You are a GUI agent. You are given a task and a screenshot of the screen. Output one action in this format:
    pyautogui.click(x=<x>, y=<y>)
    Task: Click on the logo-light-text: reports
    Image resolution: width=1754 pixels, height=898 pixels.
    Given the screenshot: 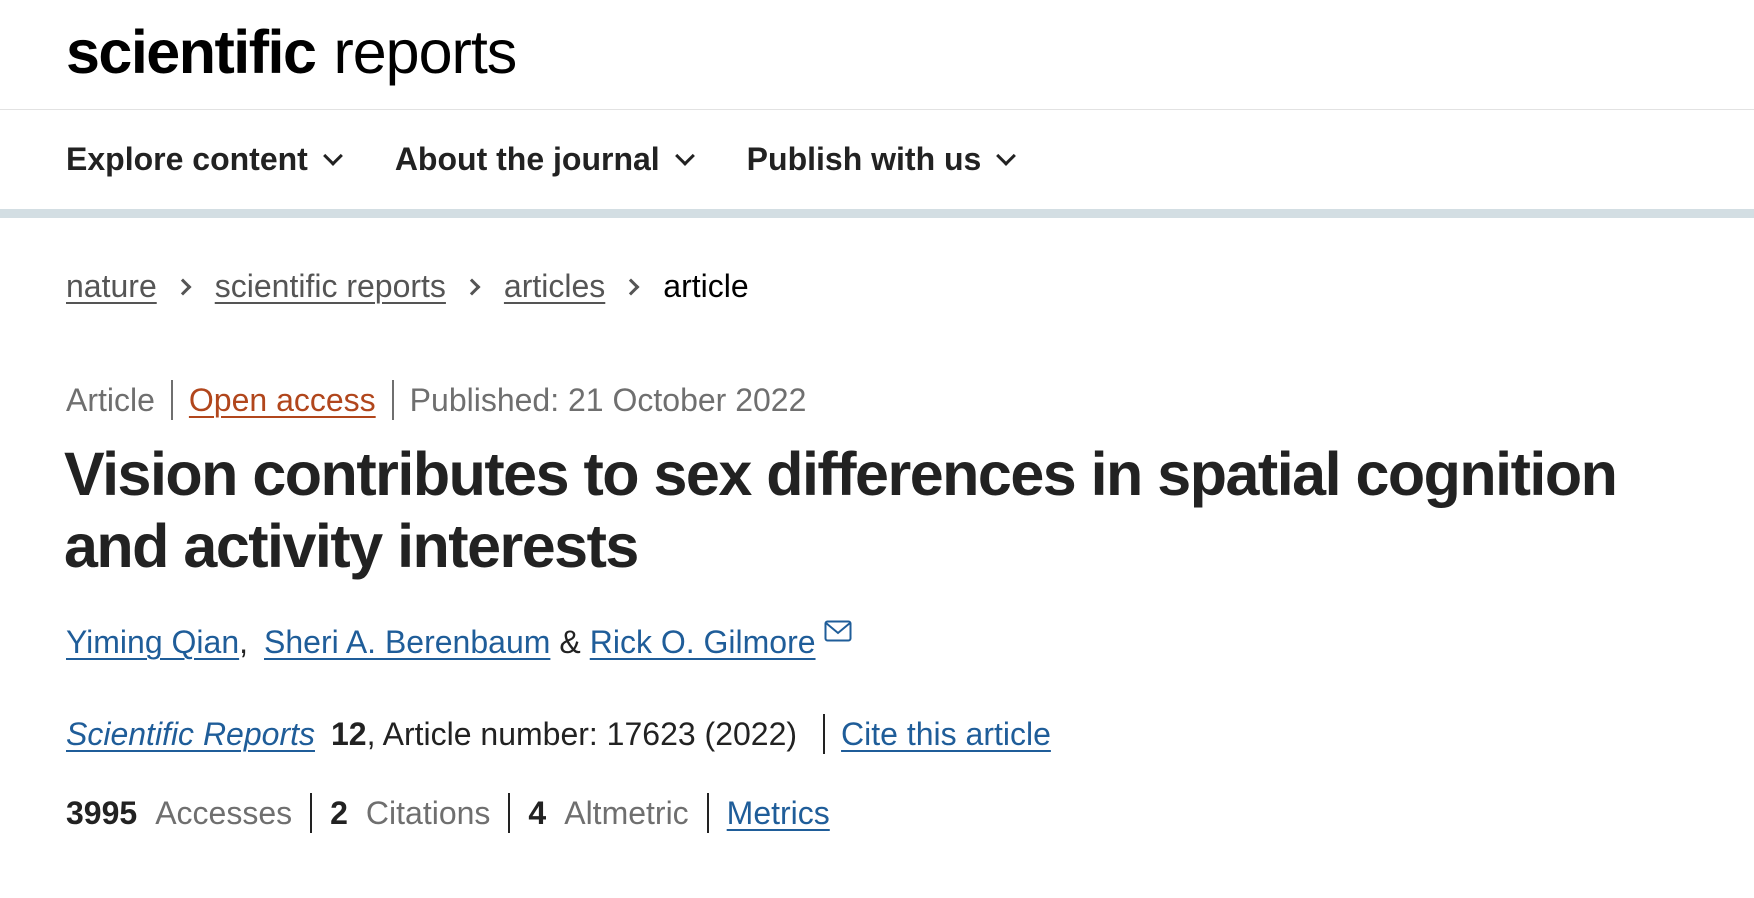 What is the action you would take?
    pyautogui.click(x=425, y=52)
    